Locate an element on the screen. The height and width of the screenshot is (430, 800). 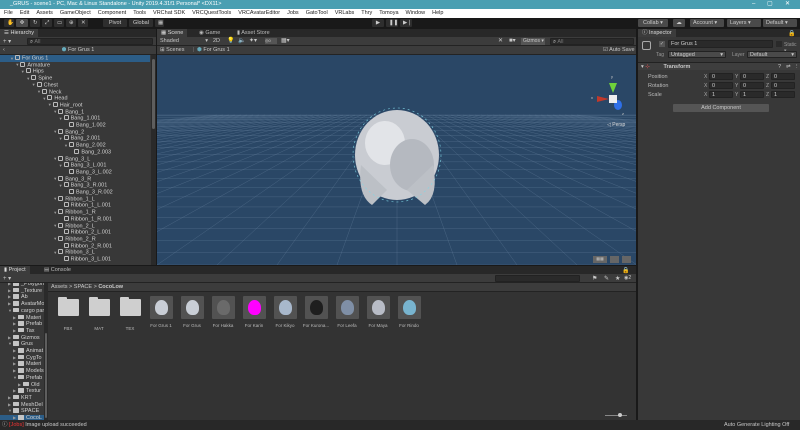
add-component-button: Add Component is located at coordinates (721, 108).